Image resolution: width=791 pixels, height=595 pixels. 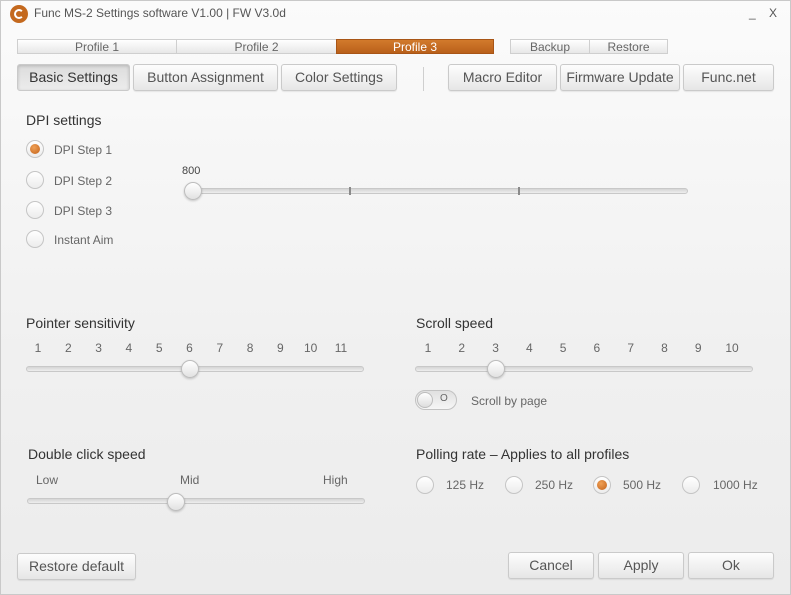 I want to click on tick-label: 3, so click(x=495, y=348).